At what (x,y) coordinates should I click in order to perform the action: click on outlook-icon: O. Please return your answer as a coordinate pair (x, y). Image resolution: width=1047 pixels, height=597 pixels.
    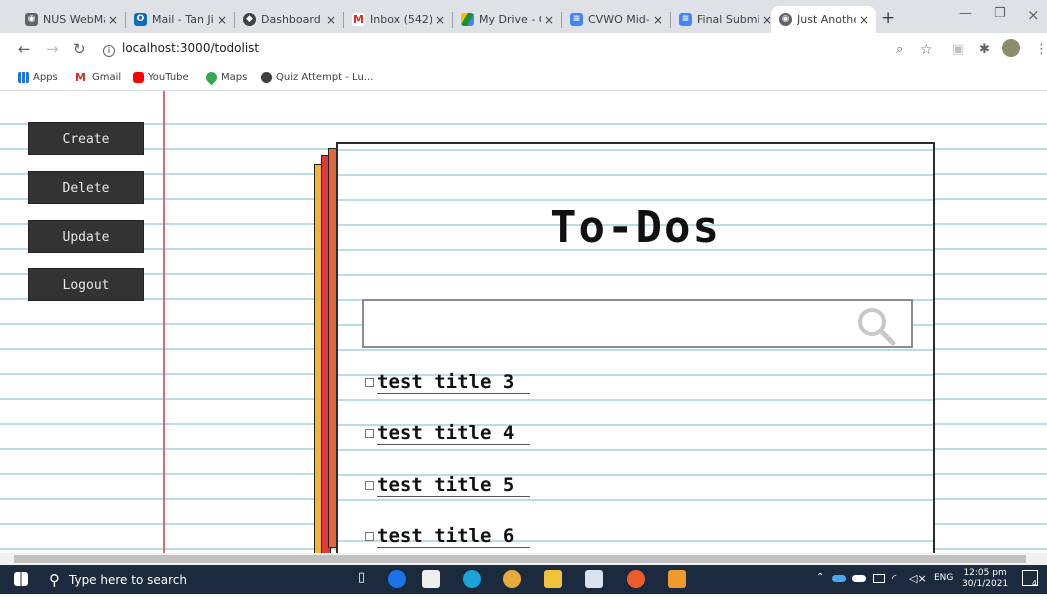
    Looking at the image, I should click on (140, 19).